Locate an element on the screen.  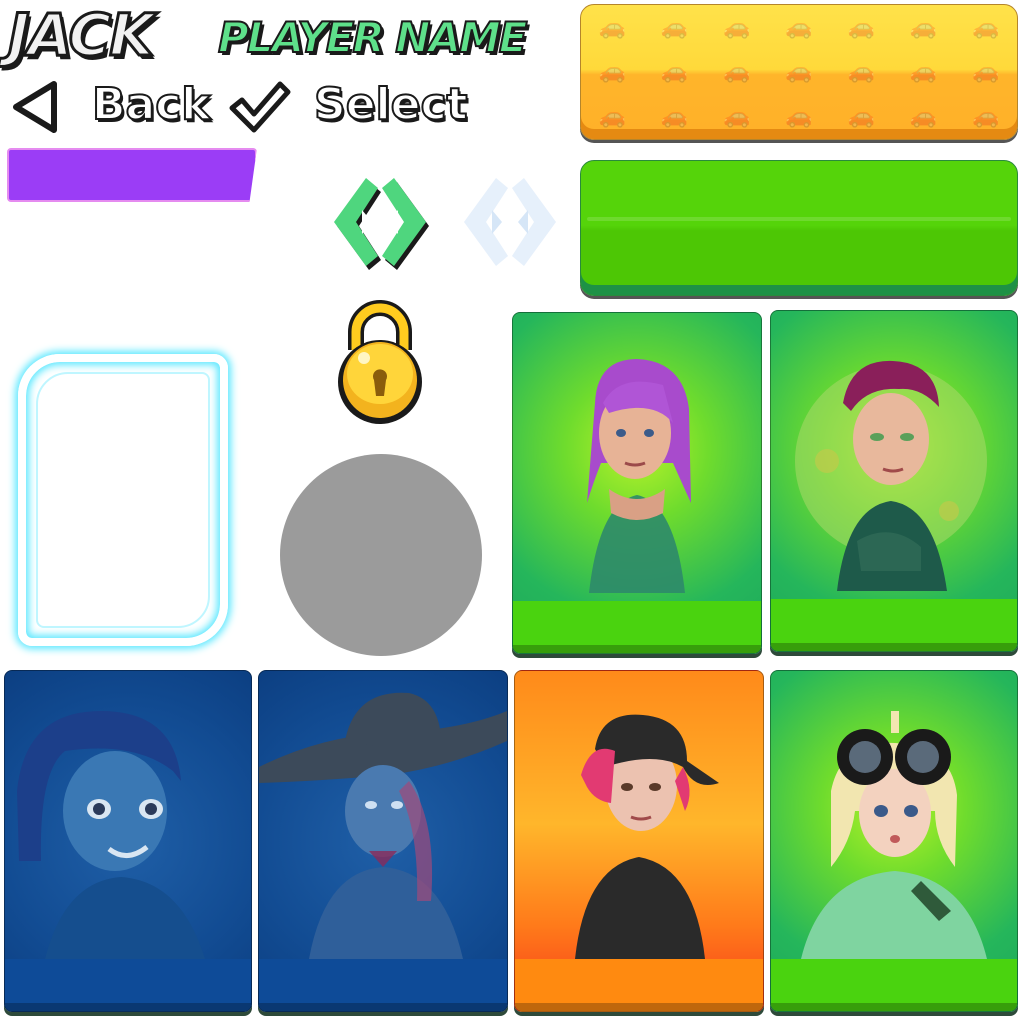
yellow-button-panel: 🚗 🚗 🚗 🚗 🚗 🚗 🚗 🚗 🚗 🚗 🚗 🚗 🚗 🚗 🚗 🚗 🚗 🚗 🚗 🚗 🚗 is located at coordinates (799, 72).